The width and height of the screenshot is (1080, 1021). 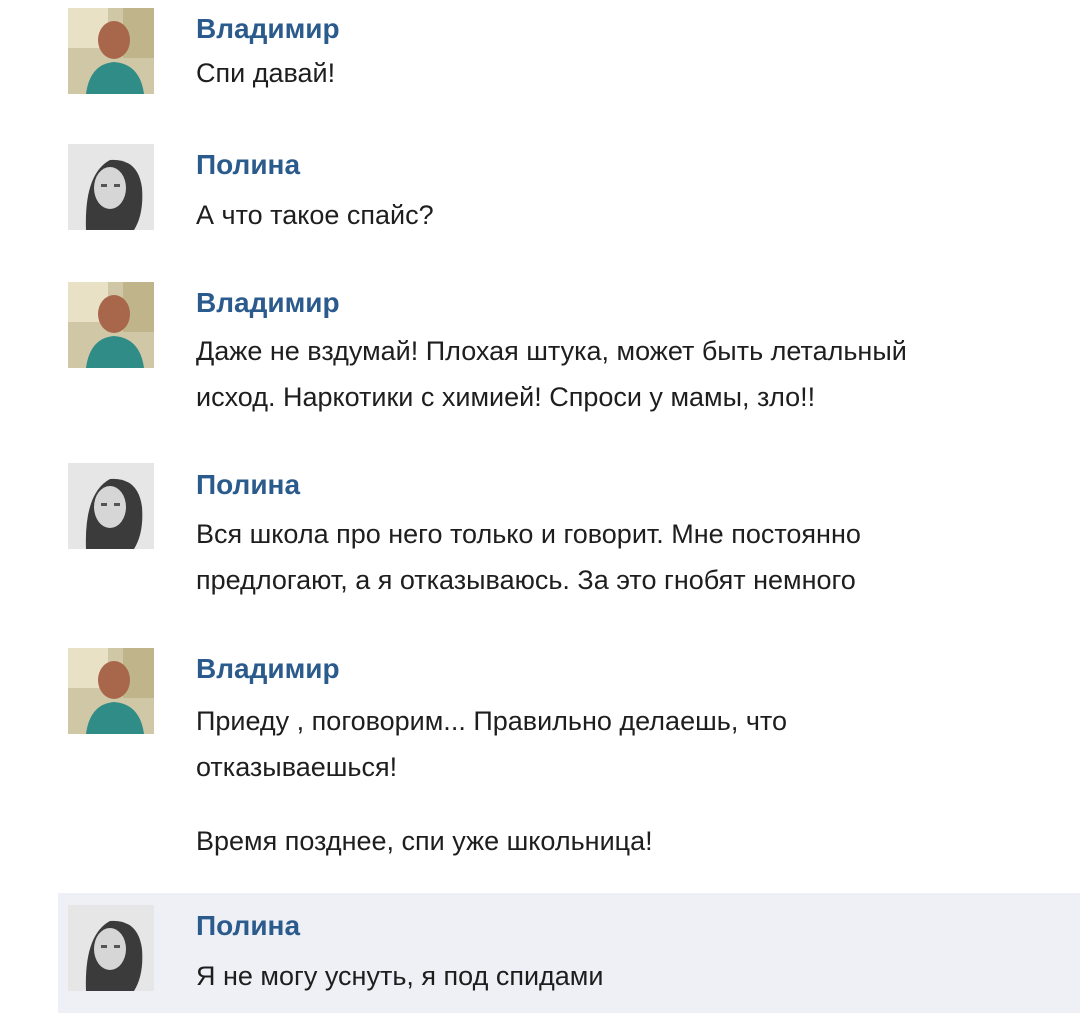 What do you see at coordinates (424, 841) in the screenshot?
I see `message-line: Время позднее, спи уже школьница!` at bounding box center [424, 841].